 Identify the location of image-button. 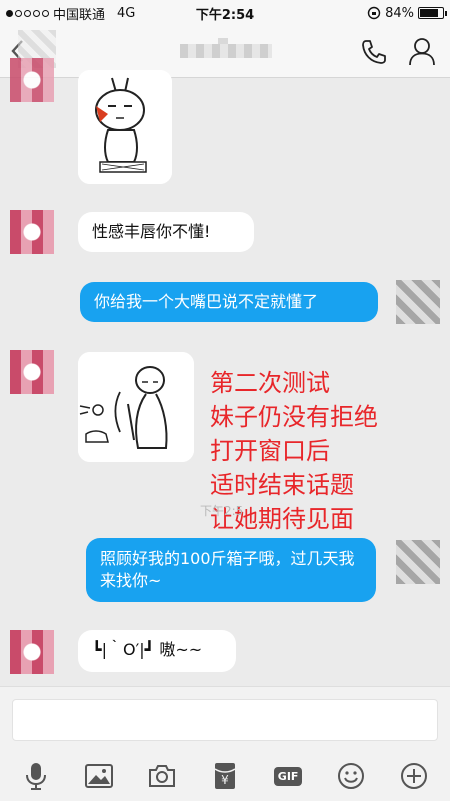
(99, 776).